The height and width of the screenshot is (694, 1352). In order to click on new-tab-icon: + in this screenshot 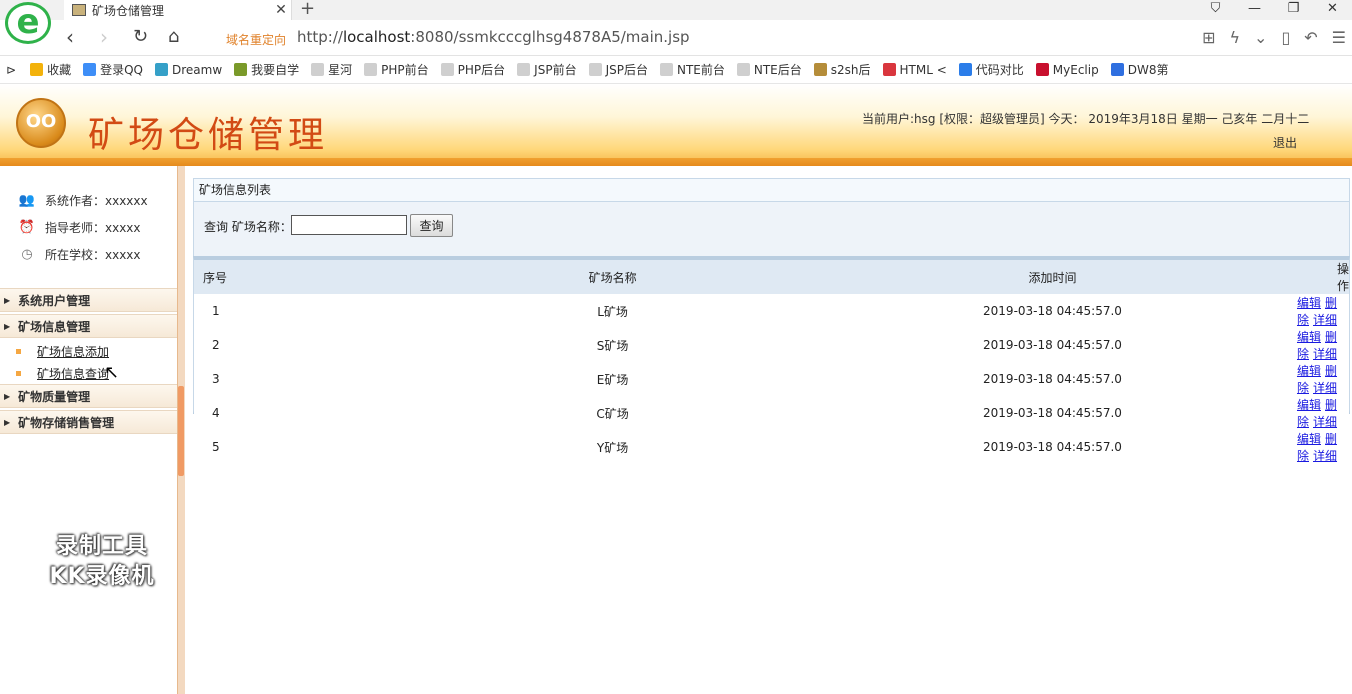, I will do `click(307, 9)`.